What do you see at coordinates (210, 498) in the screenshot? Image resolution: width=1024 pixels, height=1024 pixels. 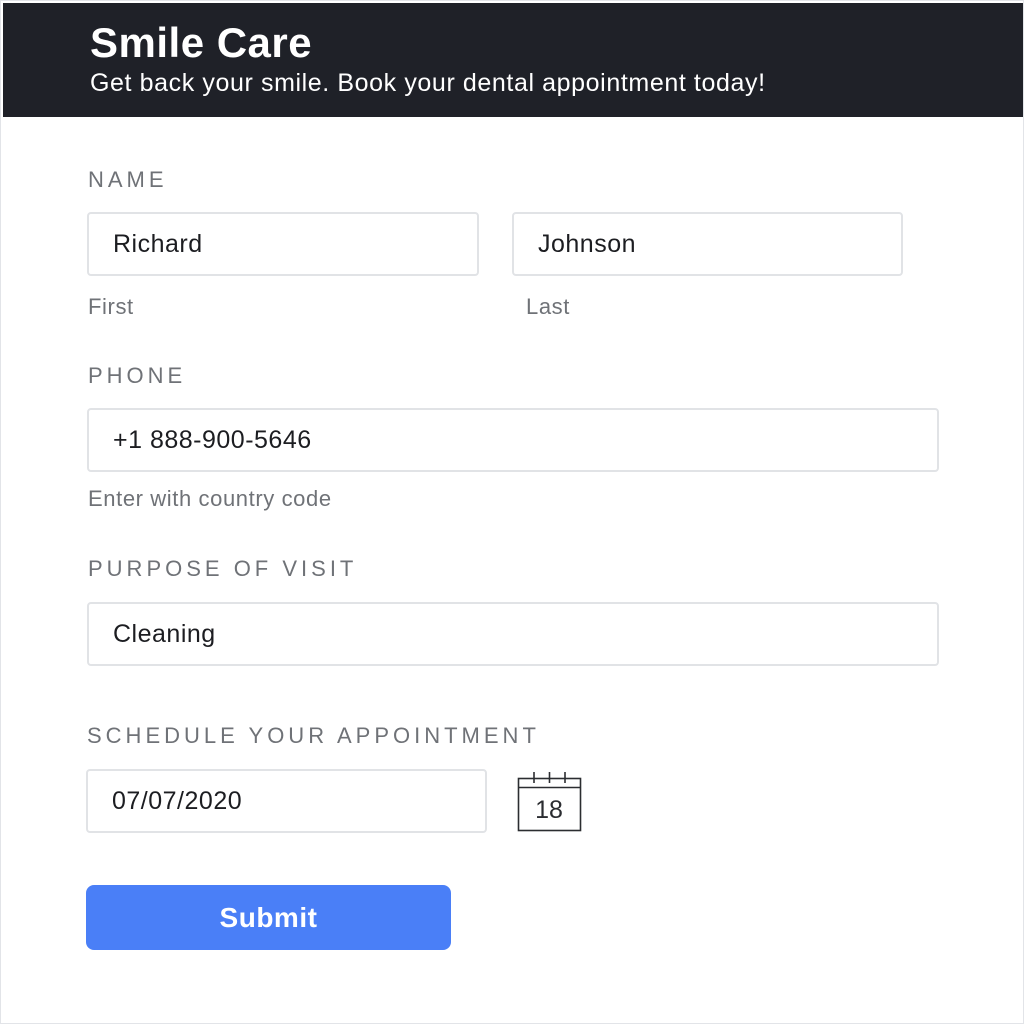 I see `phone-helper: Enter with country code` at bounding box center [210, 498].